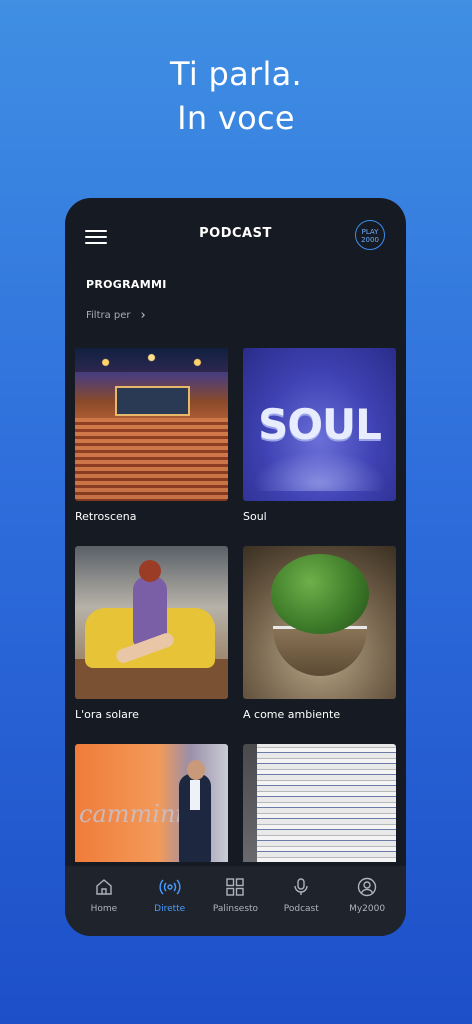  Describe the element at coordinates (367, 909) in the screenshot. I see `tab-label: My2000` at that location.